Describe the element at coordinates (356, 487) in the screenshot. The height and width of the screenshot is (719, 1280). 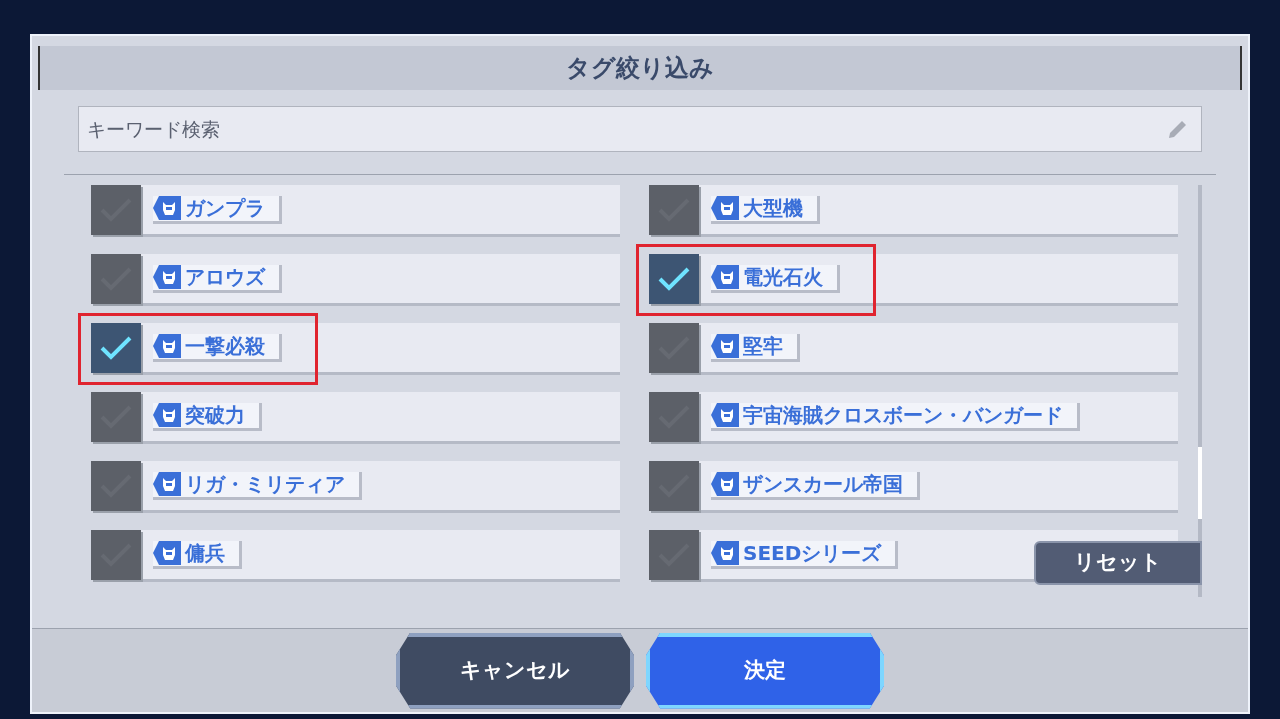
I see `tag-row: リガ・ミリティア` at that location.